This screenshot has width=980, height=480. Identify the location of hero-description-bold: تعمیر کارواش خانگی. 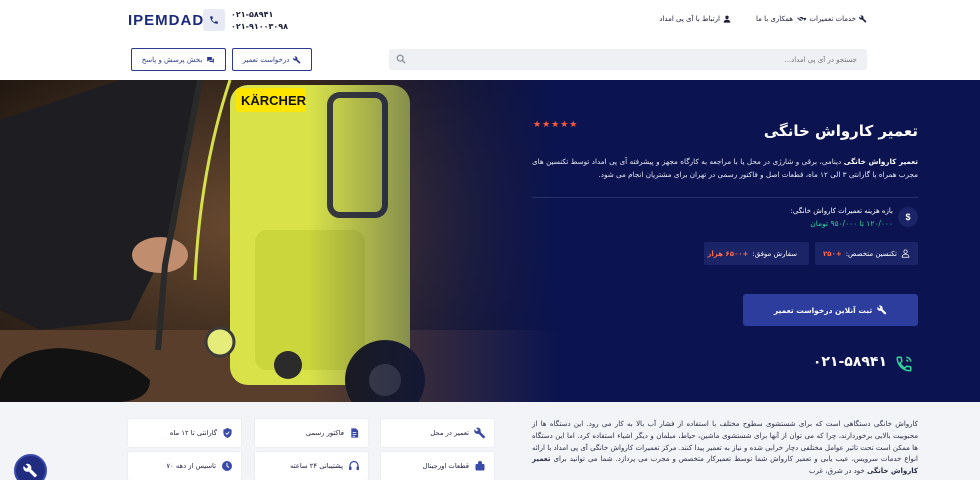
(880, 161).